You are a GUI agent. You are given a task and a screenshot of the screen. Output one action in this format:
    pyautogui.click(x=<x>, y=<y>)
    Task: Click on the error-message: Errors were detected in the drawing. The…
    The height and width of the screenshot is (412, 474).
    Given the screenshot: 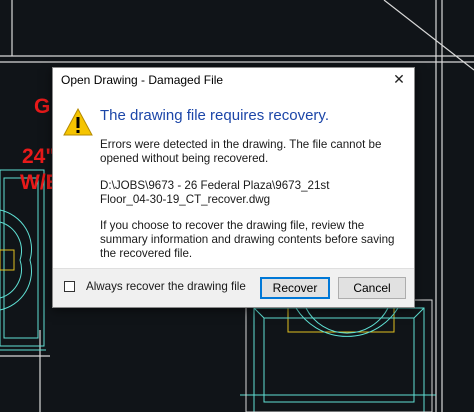 What is the action you would take?
    pyautogui.click(x=241, y=151)
    